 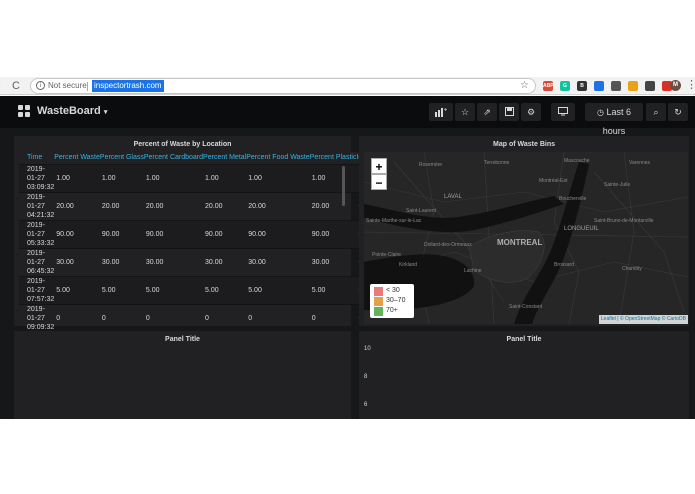 What do you see at coordinates (37, 289) in the screenshot?
I see `time-cell: 2019-01-27 07:57:32` at bounding box center [37, 289].